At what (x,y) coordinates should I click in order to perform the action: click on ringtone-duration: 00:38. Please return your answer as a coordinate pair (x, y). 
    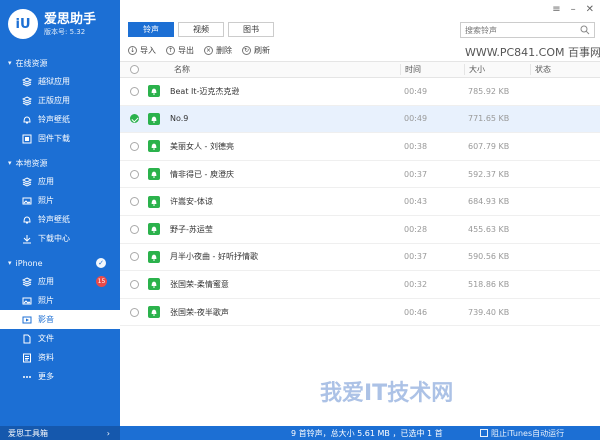
    Looking at the image, I should click on (416, 146).